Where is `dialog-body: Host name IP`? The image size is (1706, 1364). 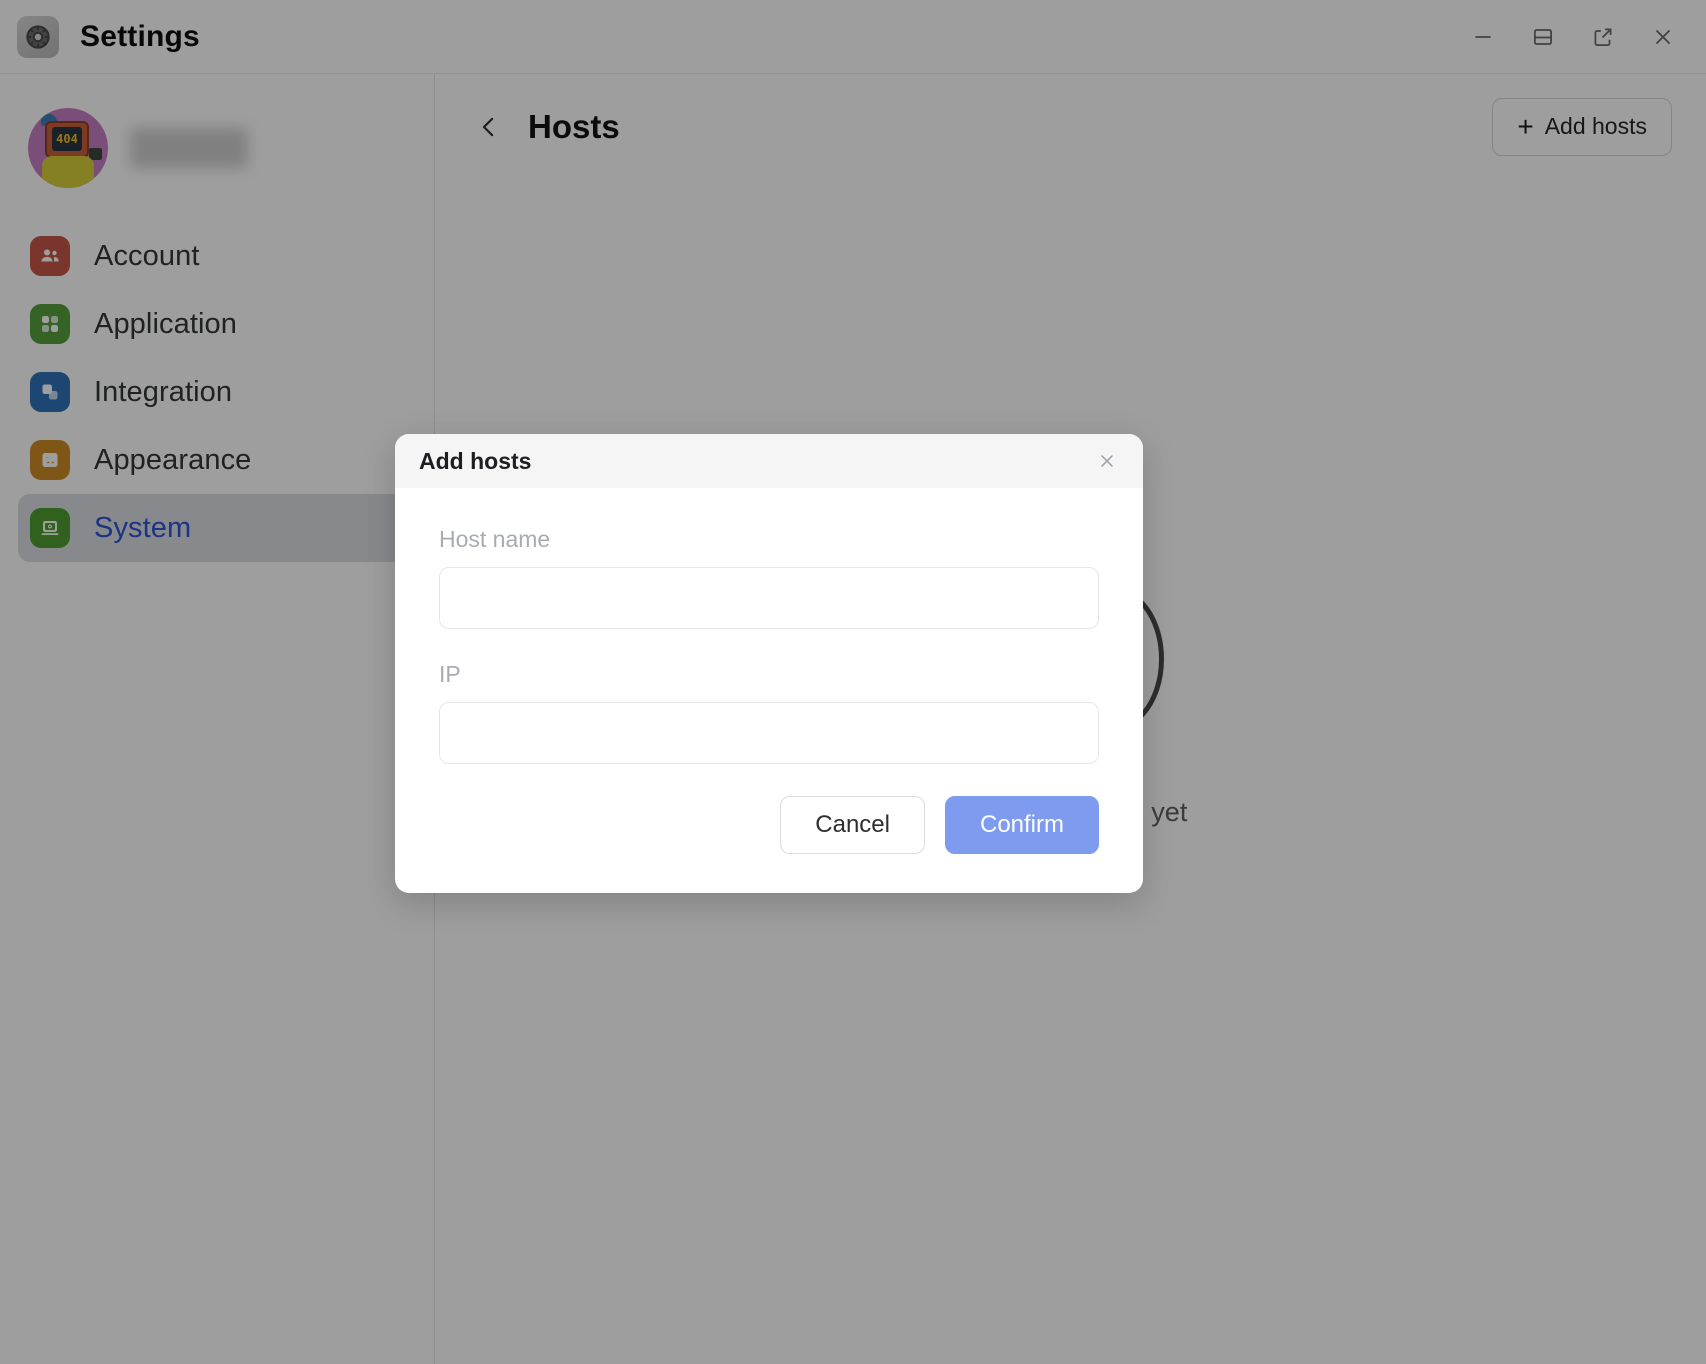 dialog-body: Host name IP is located at coordinates (769, 626).